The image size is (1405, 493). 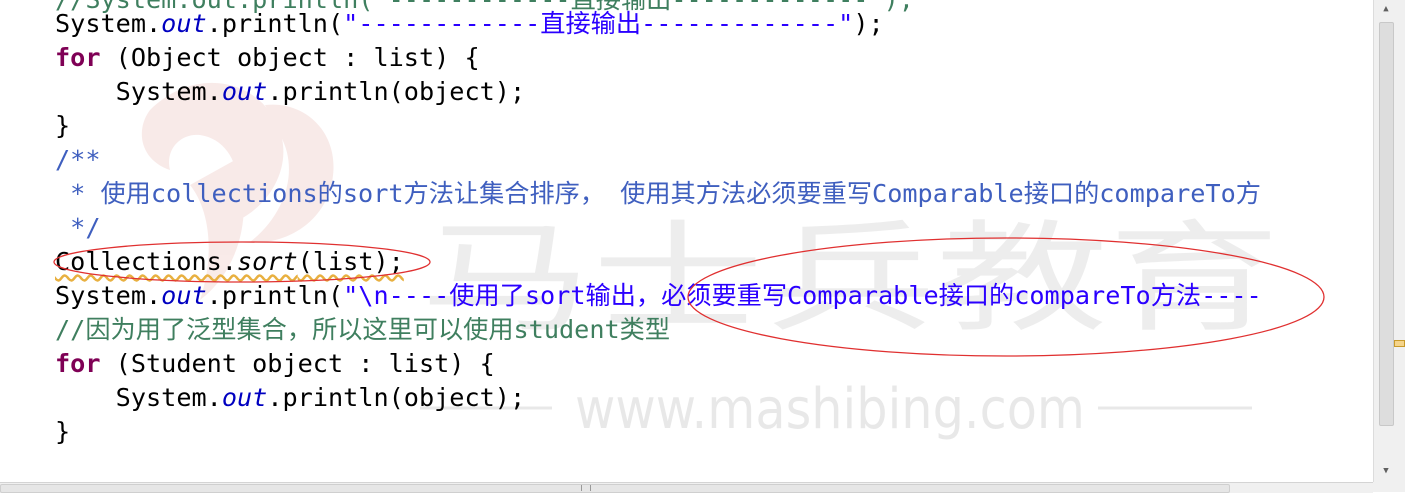 What do you see at coordinates (297, 363) in the screenshot?
I see `token-for-rest: (Student object : list) {` at bounding box center [297, 363].